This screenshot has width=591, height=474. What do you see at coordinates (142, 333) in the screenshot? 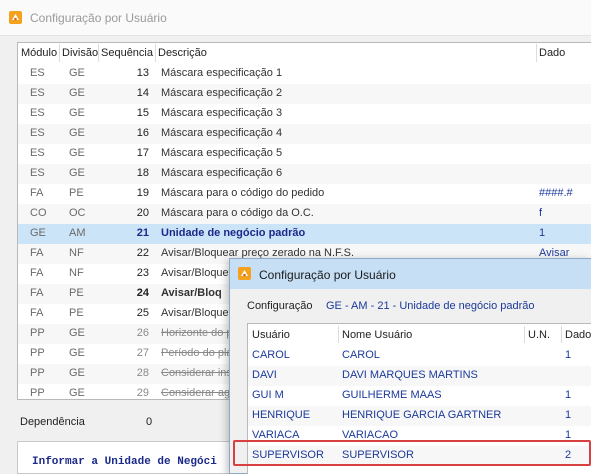
I see `cell-sequencia: 26` at bounding box center [142, 333].